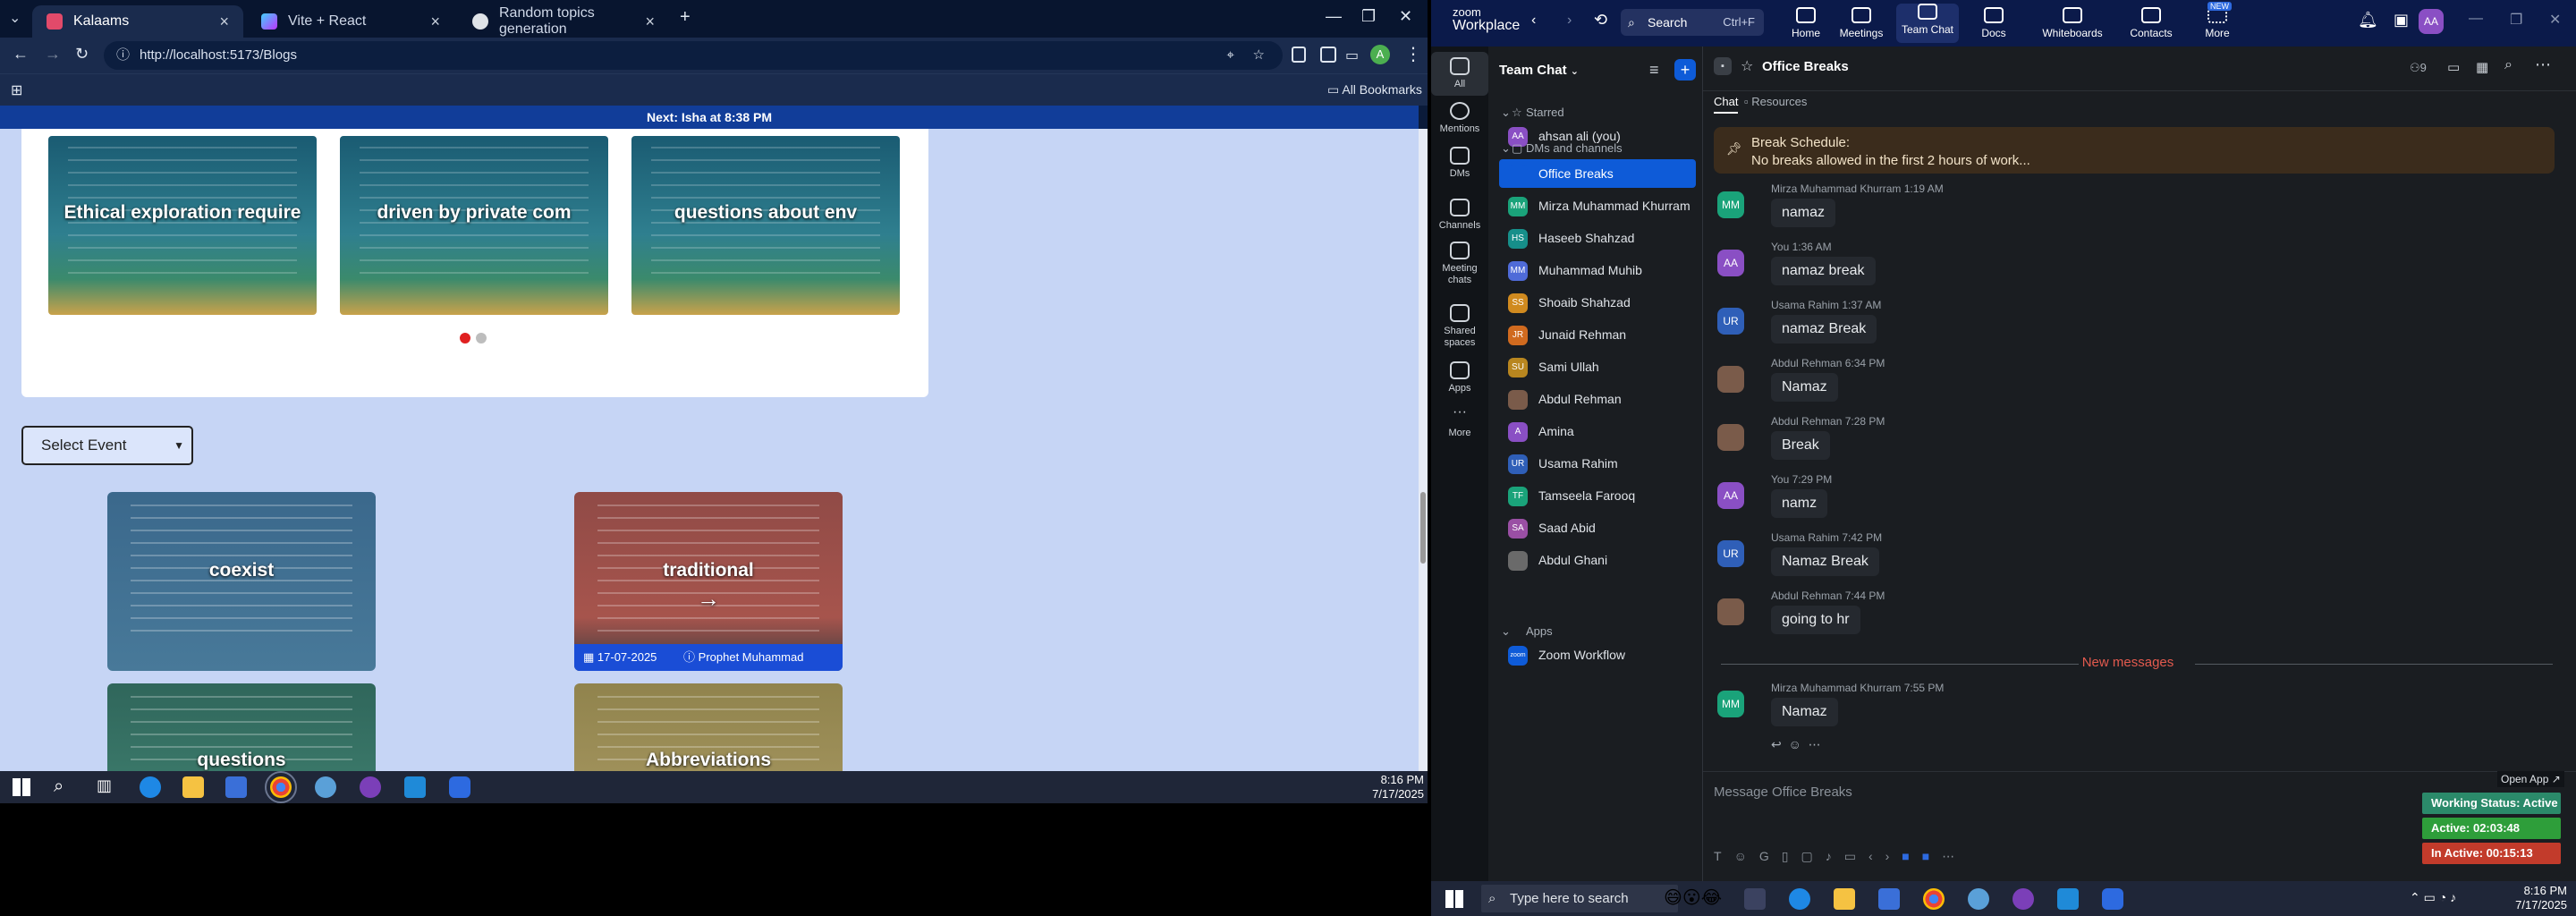 The image size is (2576, 916). What do you see at coordinates (21, 54) in the screenshot?
I see `back-icon: ←` at bounding box center [21, 54].